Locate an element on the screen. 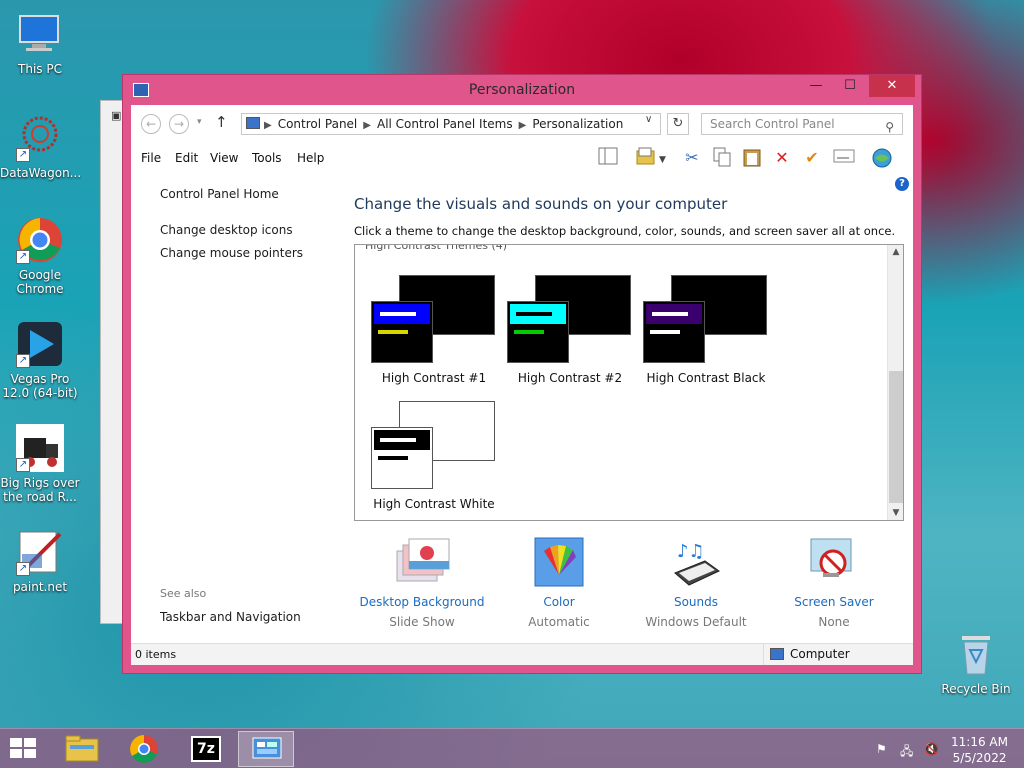 The width and height of the screenshot is (1024, 768). theme-list-scrollbar: ▲ ▼ is located at coordinates (895, 382).